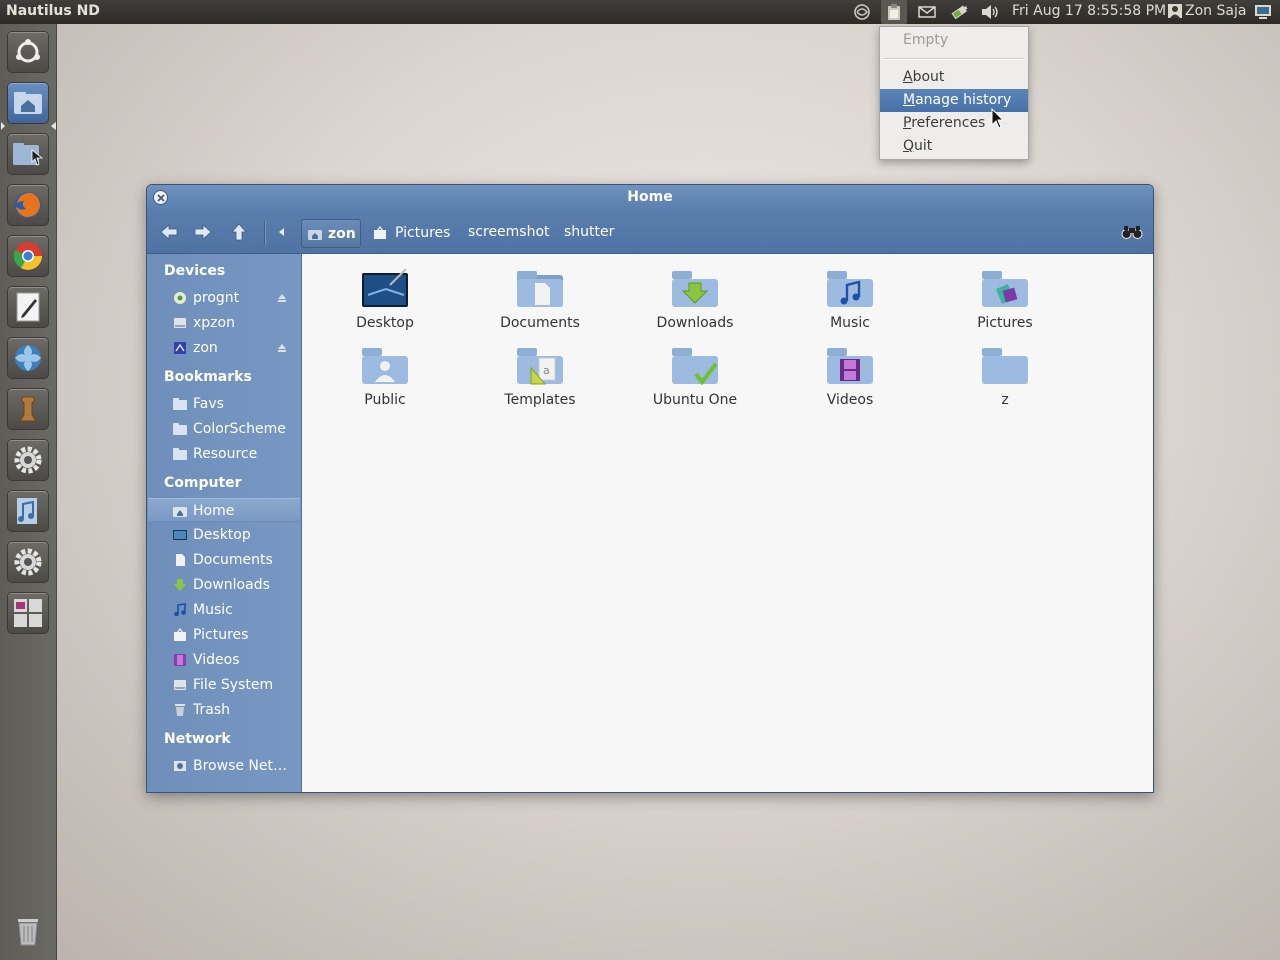 The image size is (1280, 960). What do you see at coordinates (1263, 12) in the screenshot?
I see `session-icon` at bounding box center [1263, 12].